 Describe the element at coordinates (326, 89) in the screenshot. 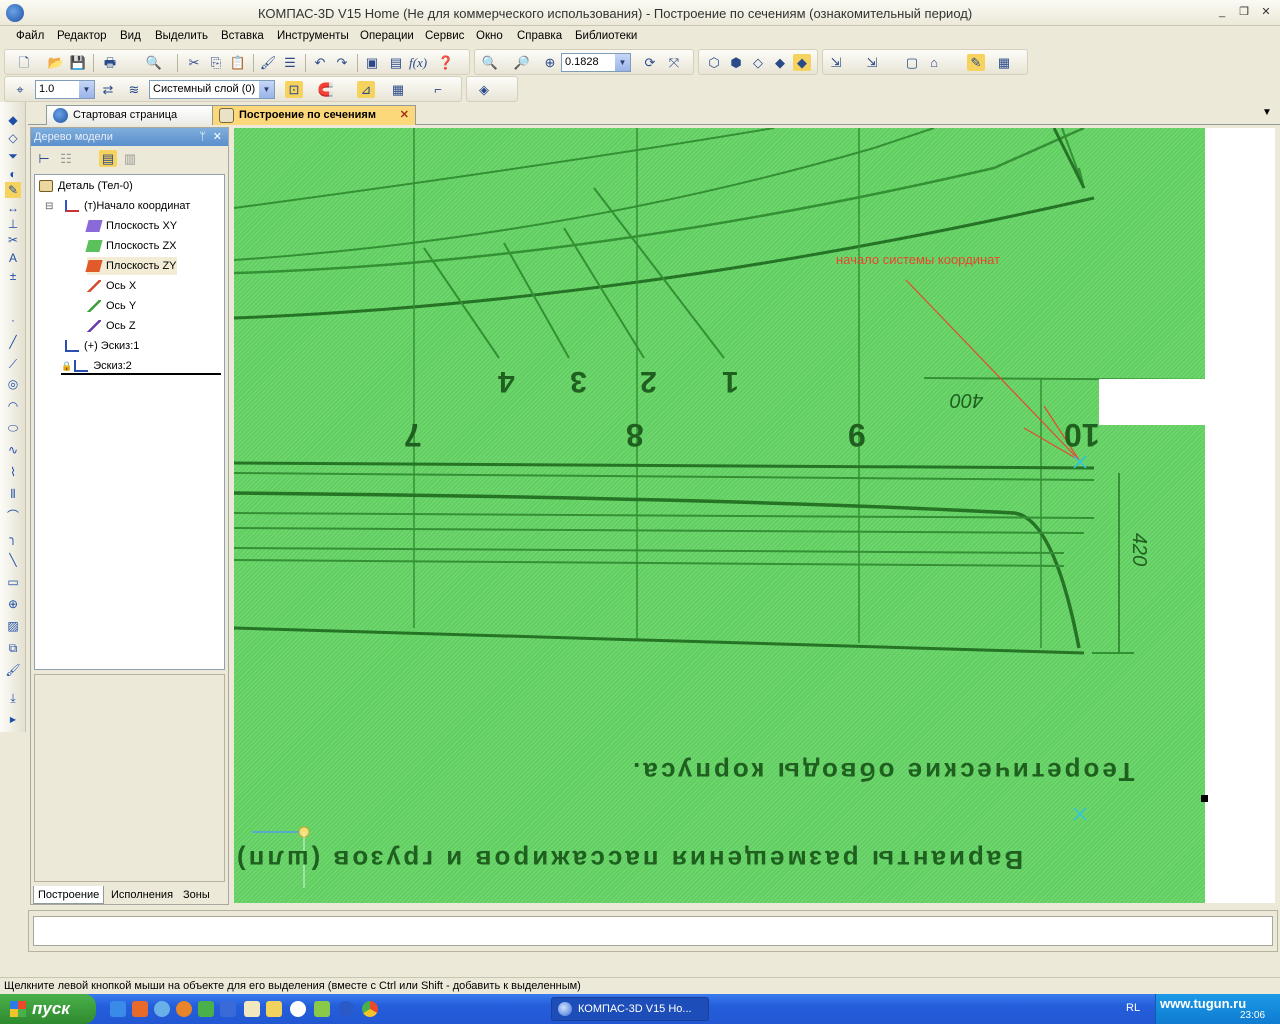

I see `magnet-snap-icon: 🧲` at that location.